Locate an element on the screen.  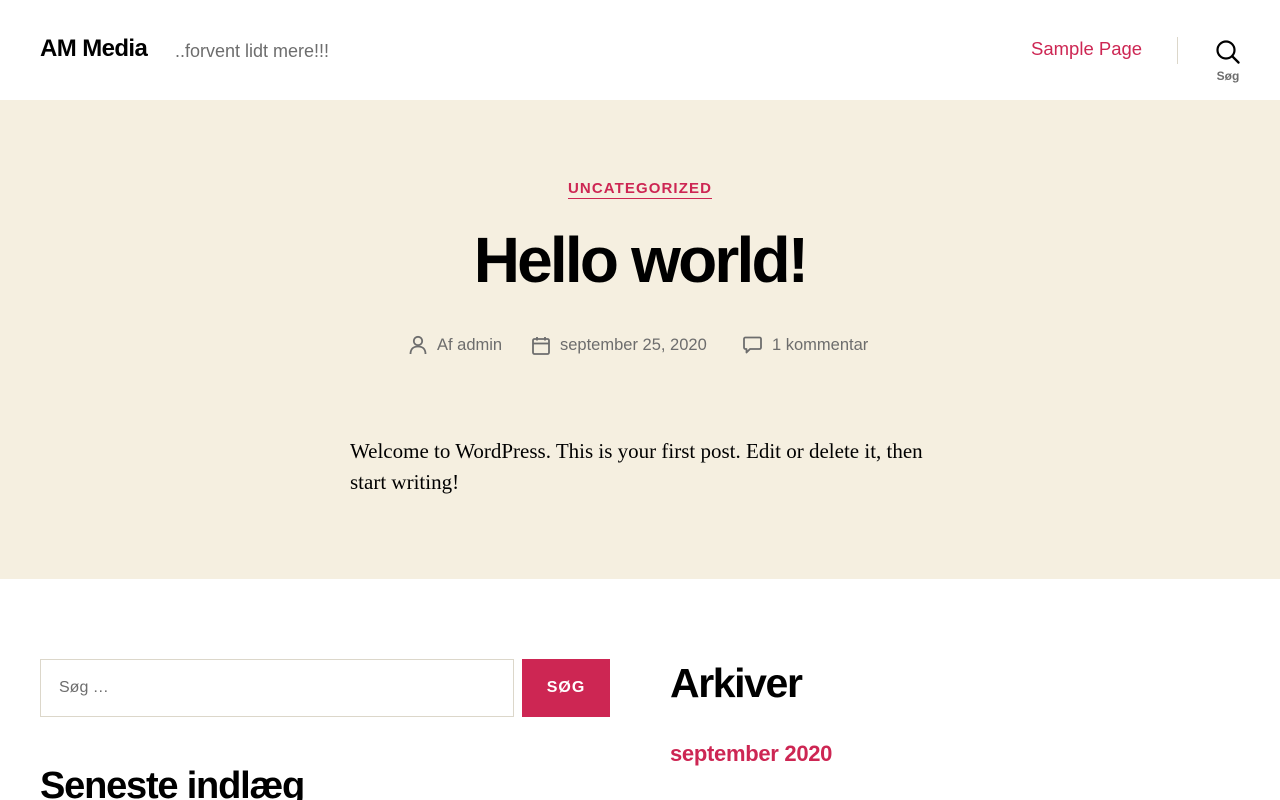
post-author-link: Af admin is located at coordinates (469, 345).